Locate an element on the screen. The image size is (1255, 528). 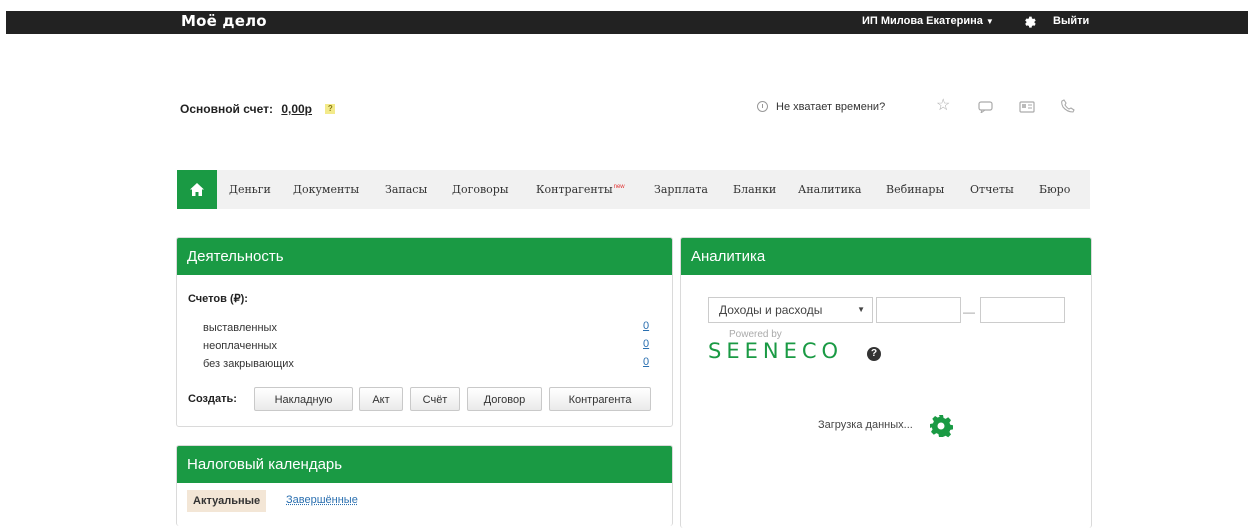
invoices-unpaid-label: неоплаченных is located at coordinates (240, 346).